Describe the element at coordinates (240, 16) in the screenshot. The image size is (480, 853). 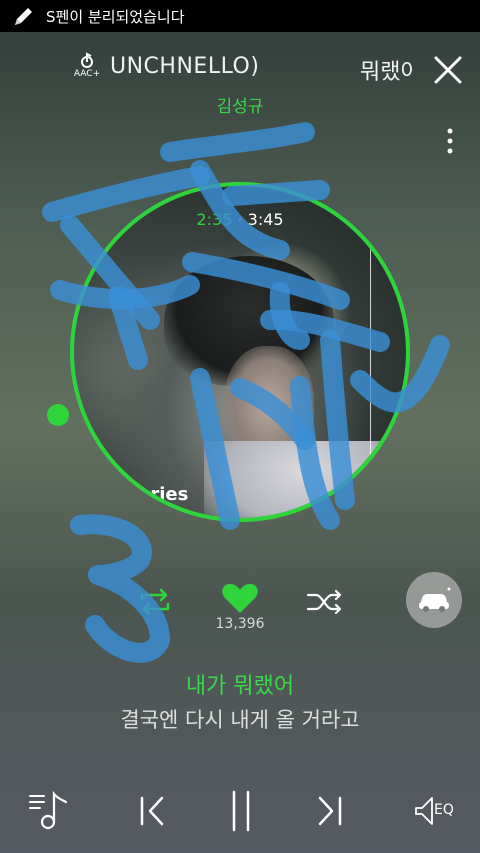
I see `status-bar: S펜이 분리되었습니다` at that location.